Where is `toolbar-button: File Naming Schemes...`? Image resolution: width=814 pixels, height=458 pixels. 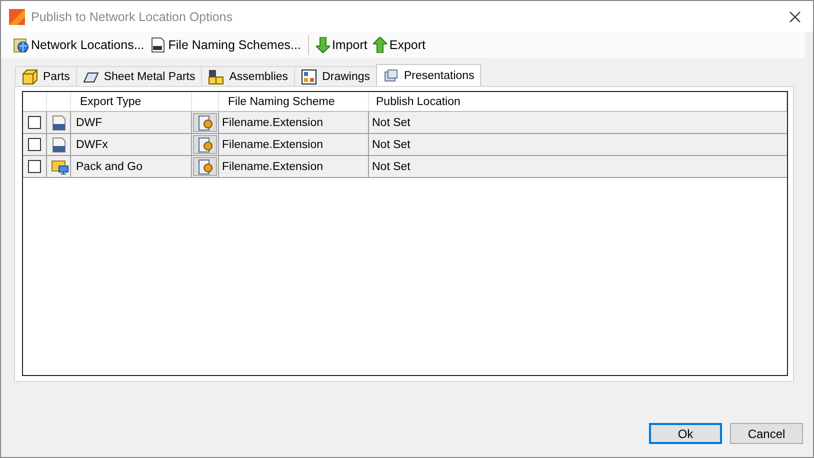
toolbar-button: File Naming Schemes... is located at coordinates (225, 45).